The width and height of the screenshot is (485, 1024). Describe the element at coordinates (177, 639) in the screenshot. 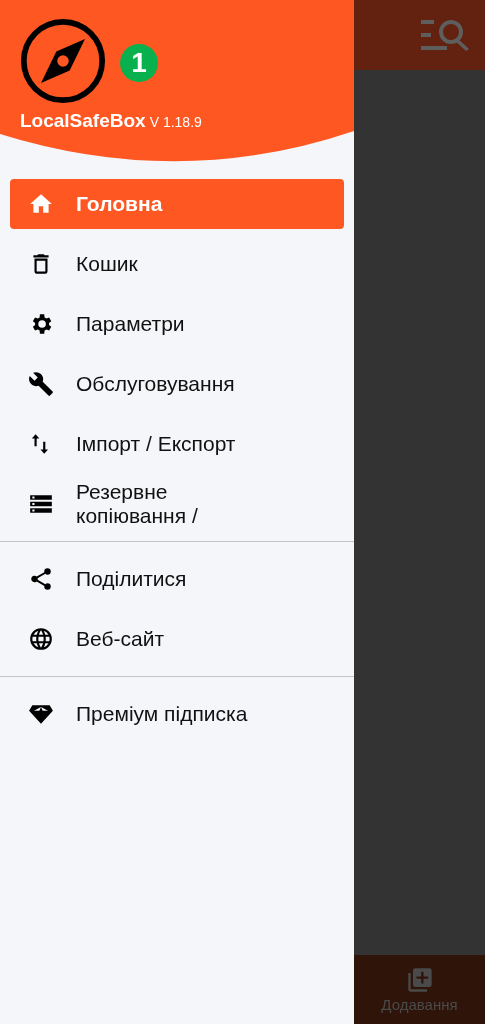

I see `menu-item: Веб-сайт` at that location.